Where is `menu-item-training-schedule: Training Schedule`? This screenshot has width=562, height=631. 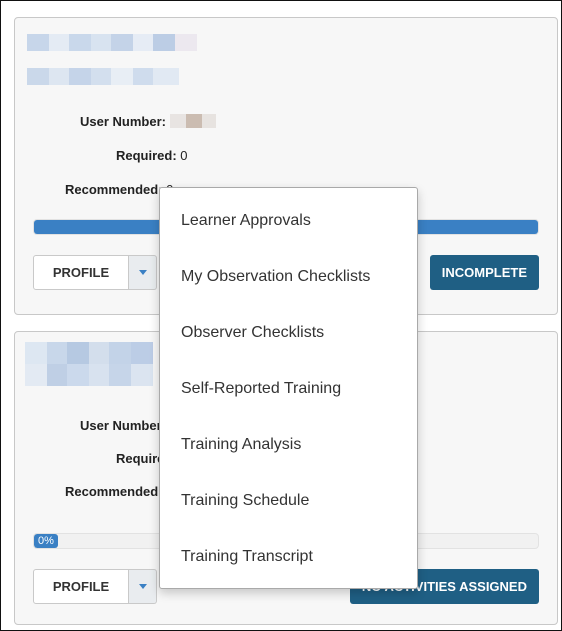
menu-item-training-schedule: Training Schedule is located at coordinates (288, 501).